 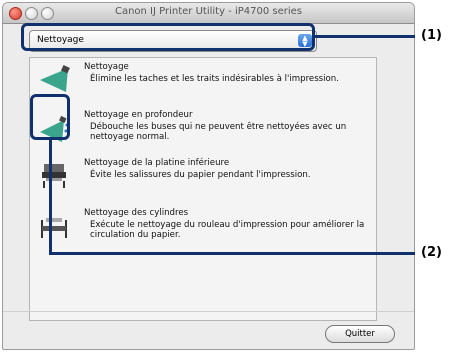 What do you see at coordinates (50, 197) in the screenshot?
I see `callout-leader-2-vertical` at bounding box center [50, 197].